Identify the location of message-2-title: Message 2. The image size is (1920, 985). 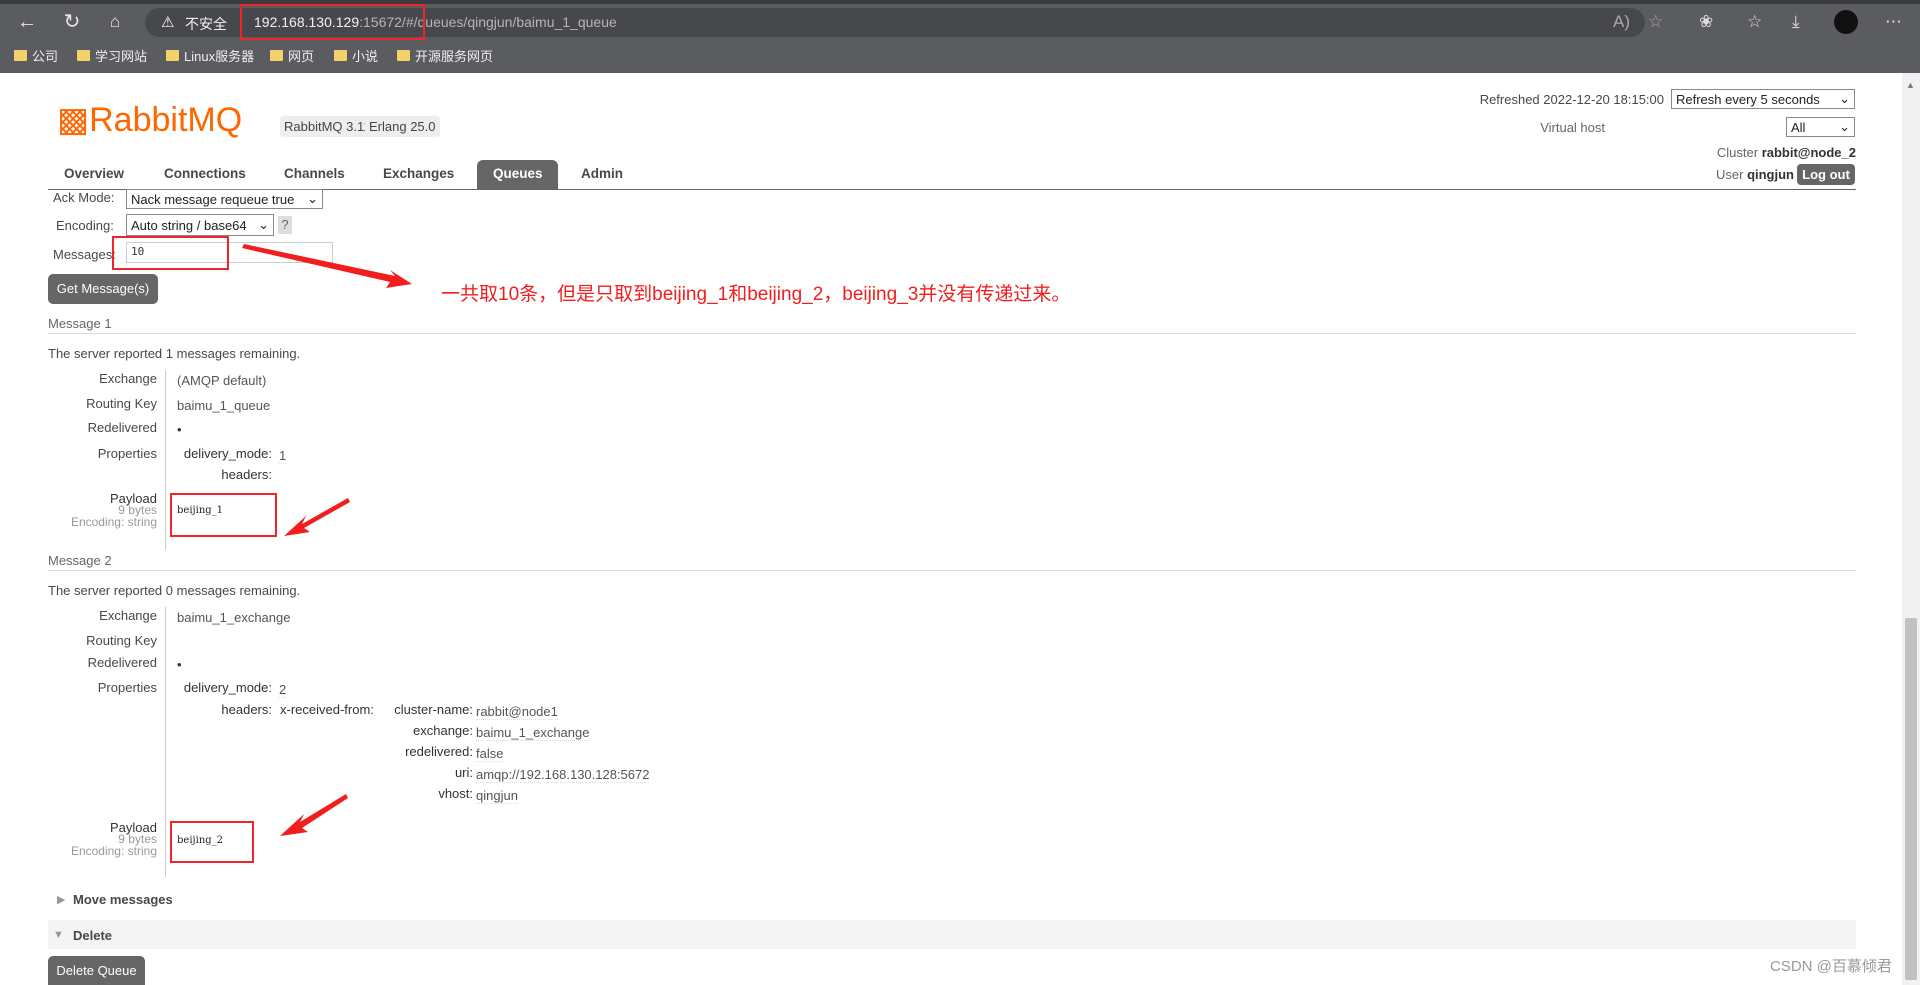
(80, 560).